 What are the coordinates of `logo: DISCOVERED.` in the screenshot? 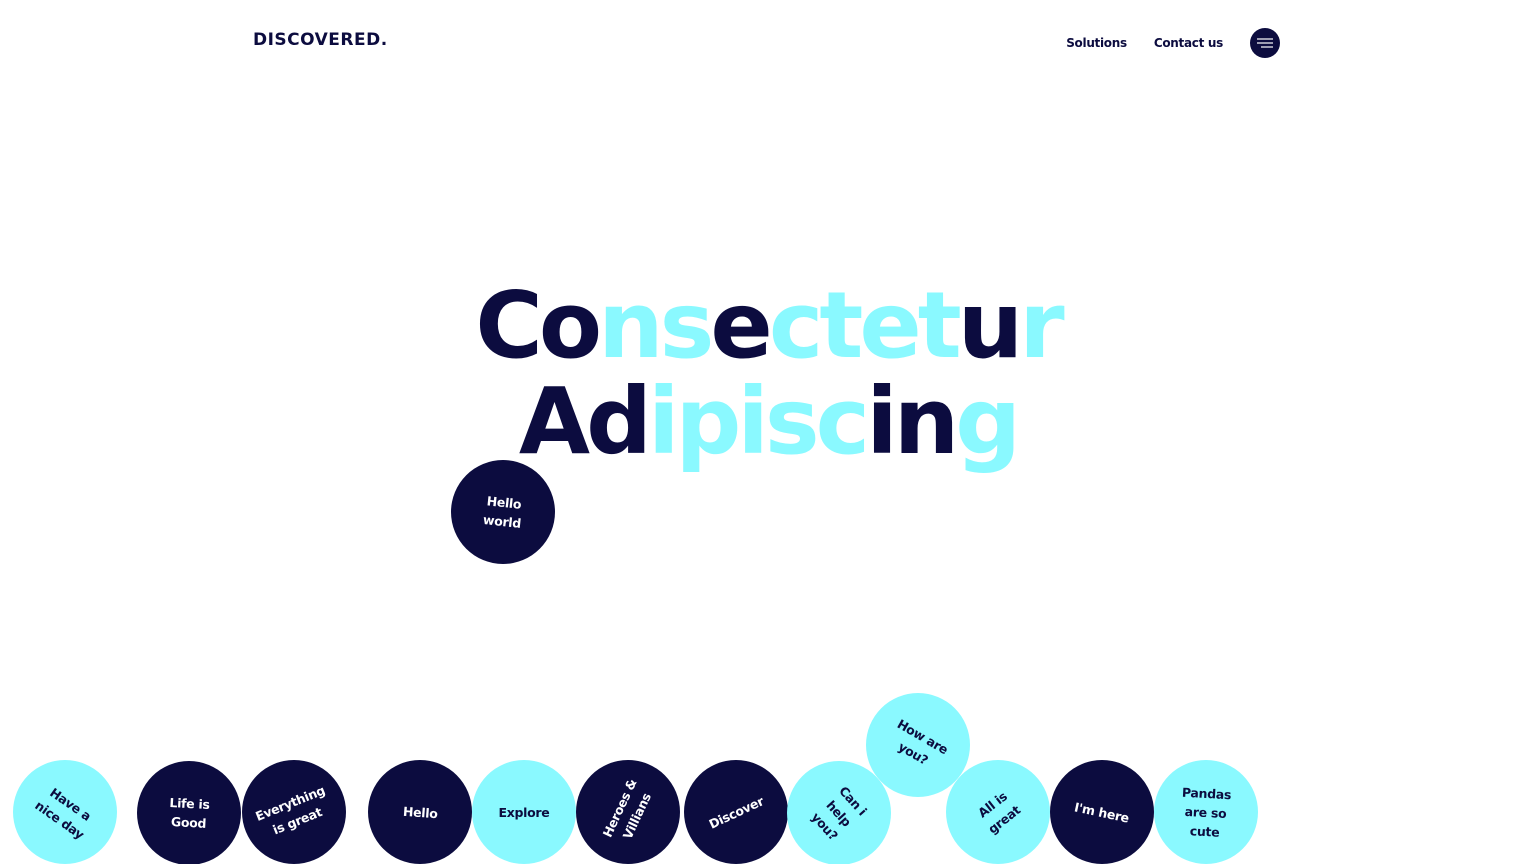 It's located at (320, 40).